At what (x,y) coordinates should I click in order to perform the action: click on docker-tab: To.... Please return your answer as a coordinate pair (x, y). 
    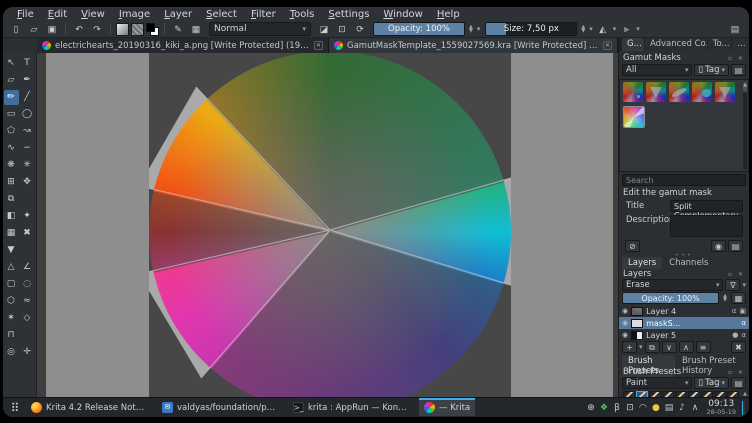
    Looking at the image, I should click on (719, 44).